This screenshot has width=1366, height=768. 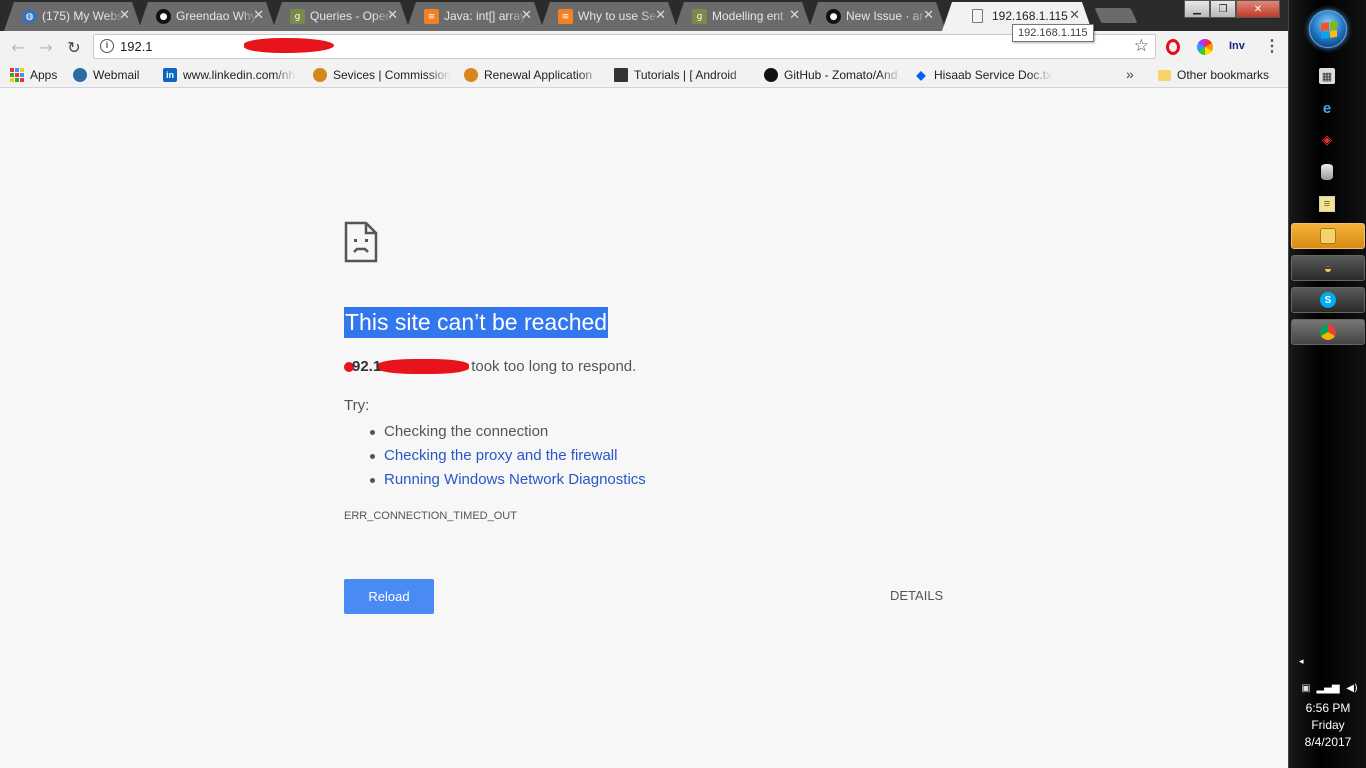 I want to click on dropbox-icon: ◆, so click(x=921, y=75).